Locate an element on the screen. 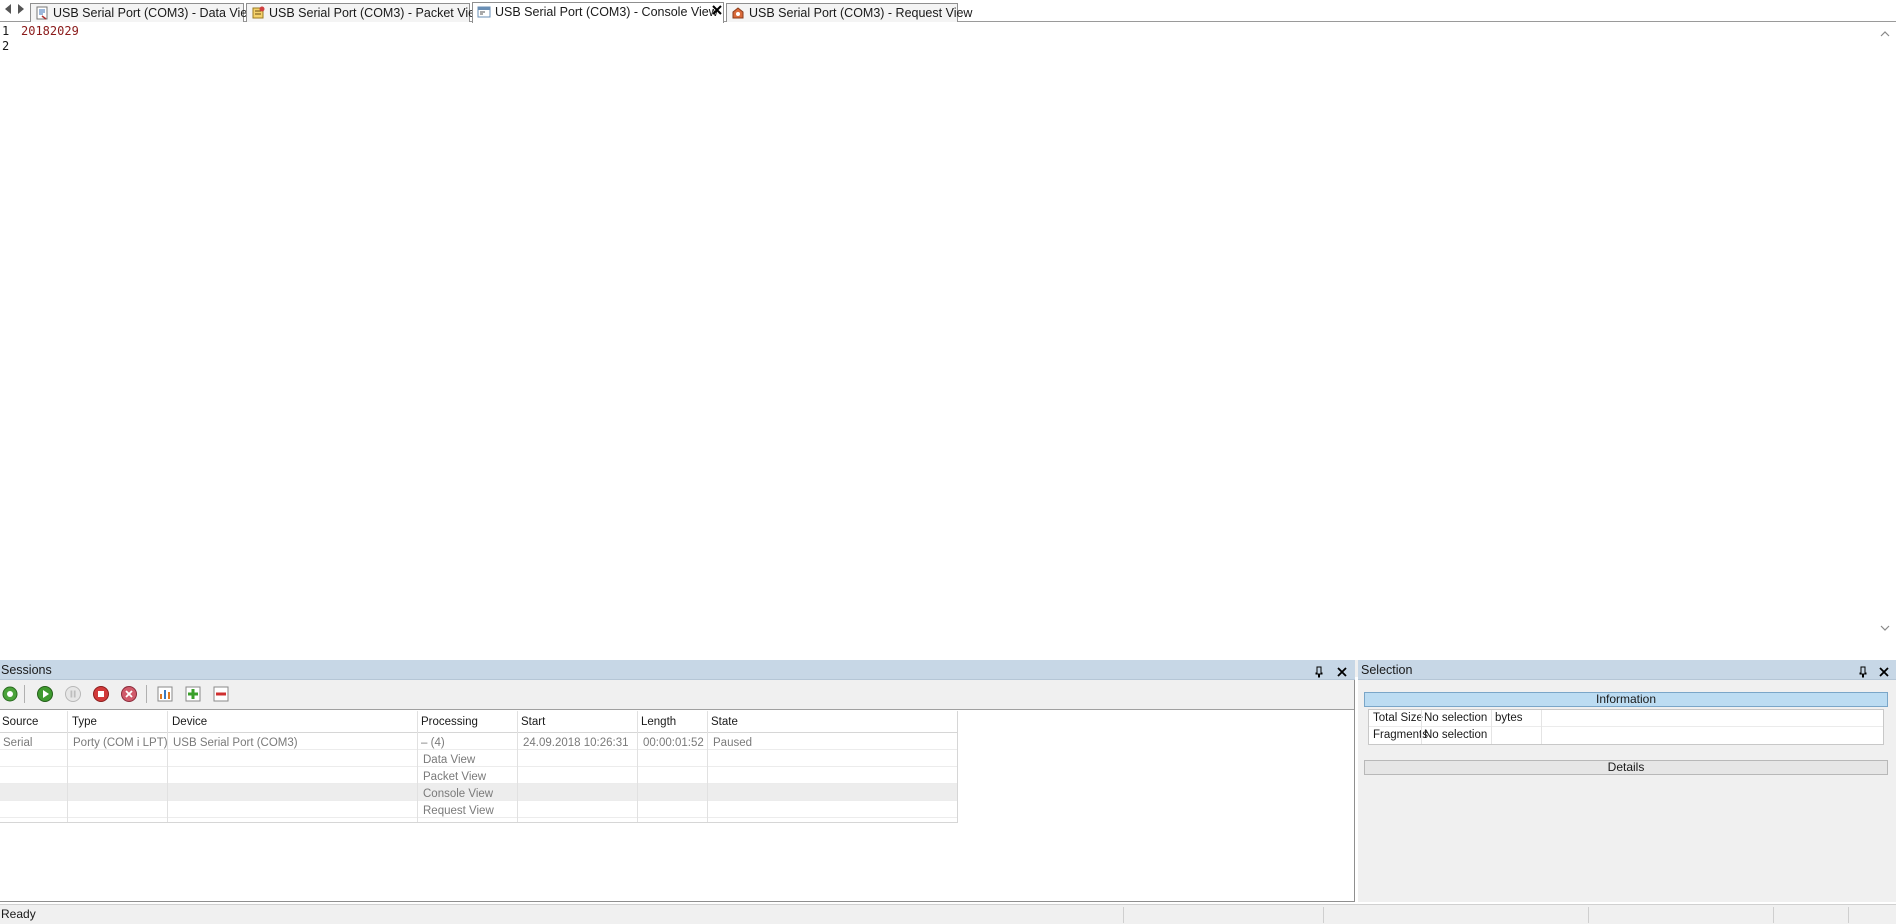 Image resolution: width=1896 pixels, height=924 pixels. start-icon is located at coordinates (45, 694).